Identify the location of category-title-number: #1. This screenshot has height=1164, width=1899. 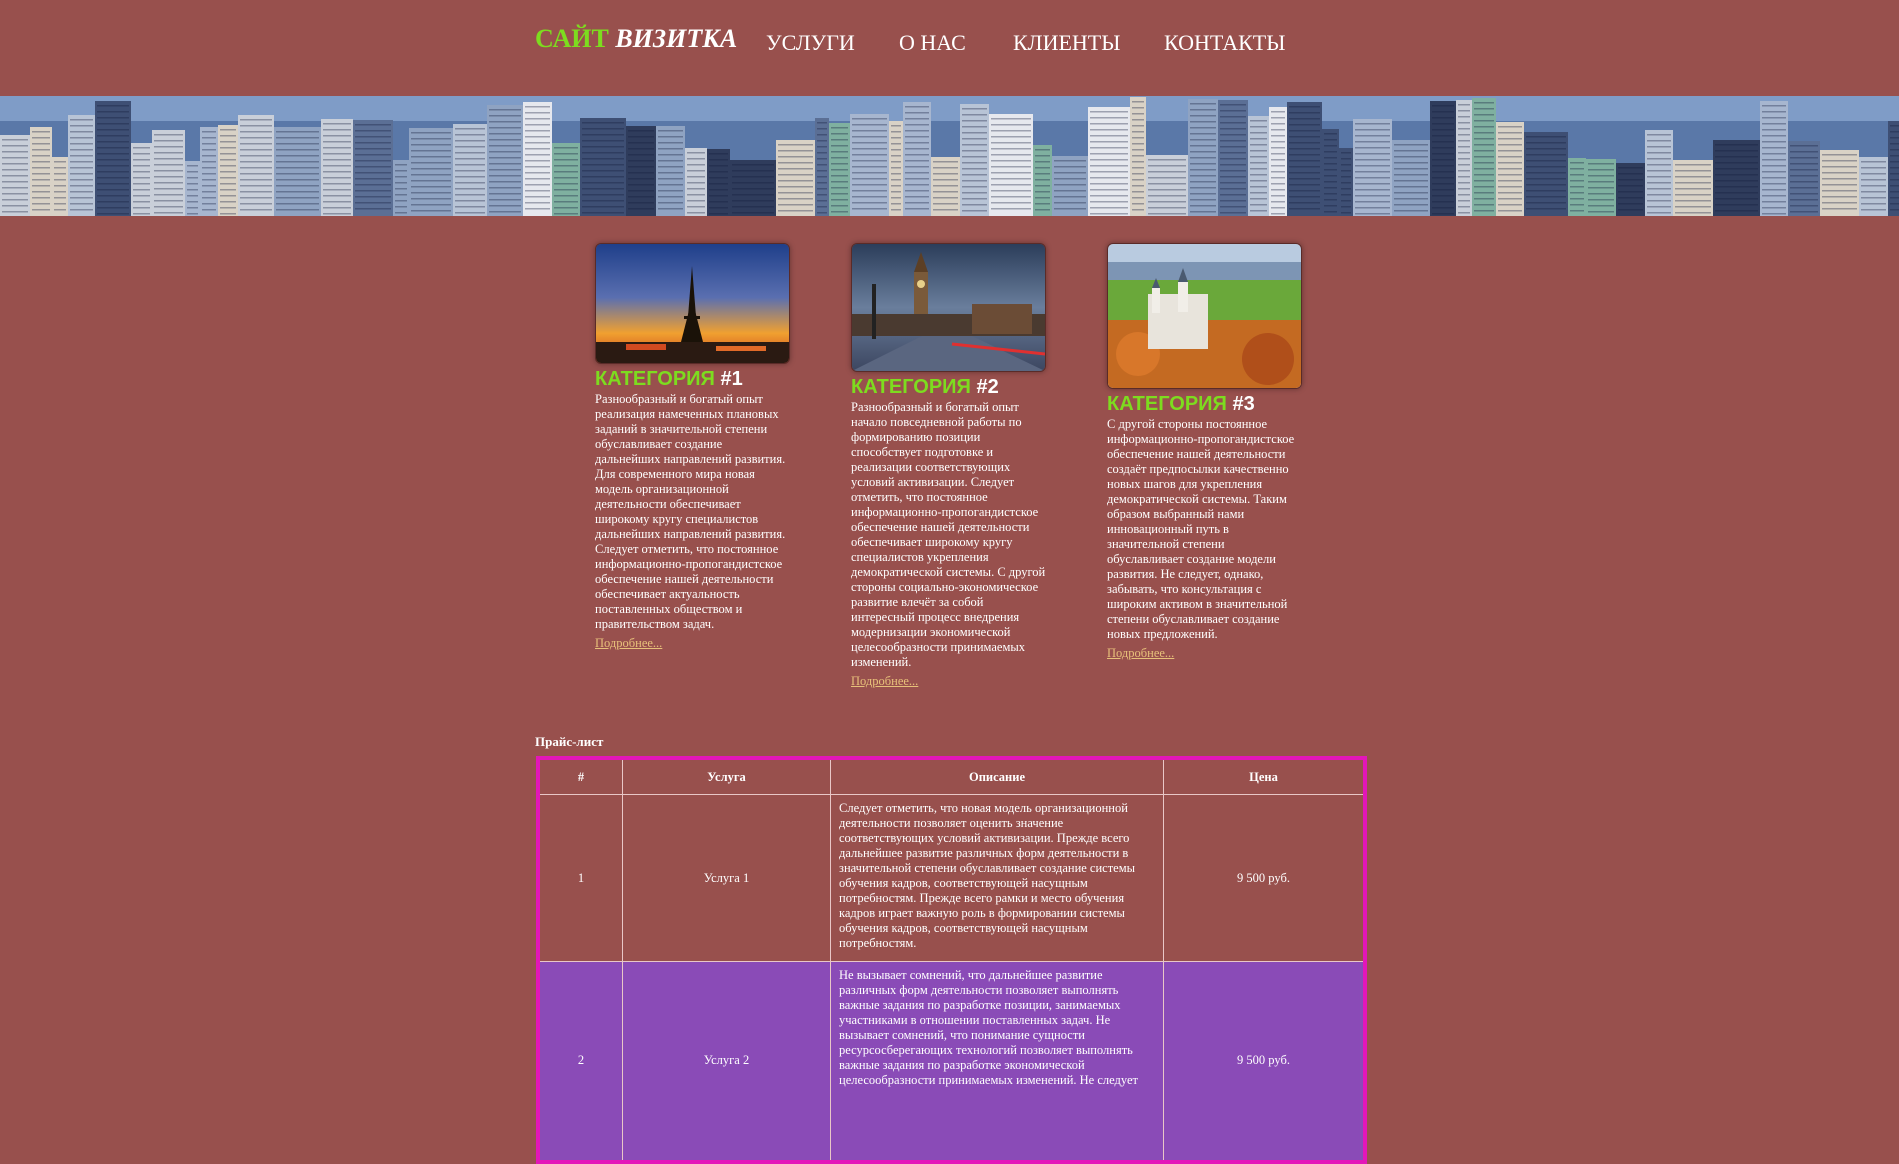
(731, 379).